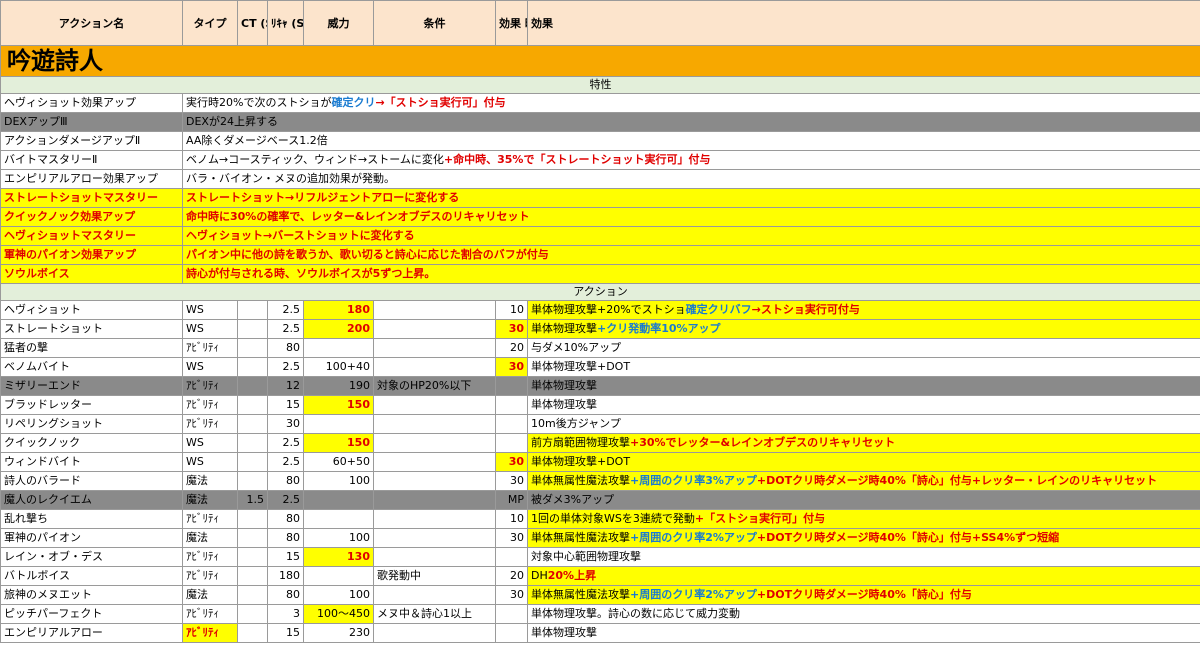 Image resolution: width=1200 pixels, height=666 pixels. What do you see at coordinates (600, 198) in the screenshot?
I see `trait-row: ストレートショットマスタリー ストレートショット→リフルジェントアローに変化する` at bounding box center [600, 198].